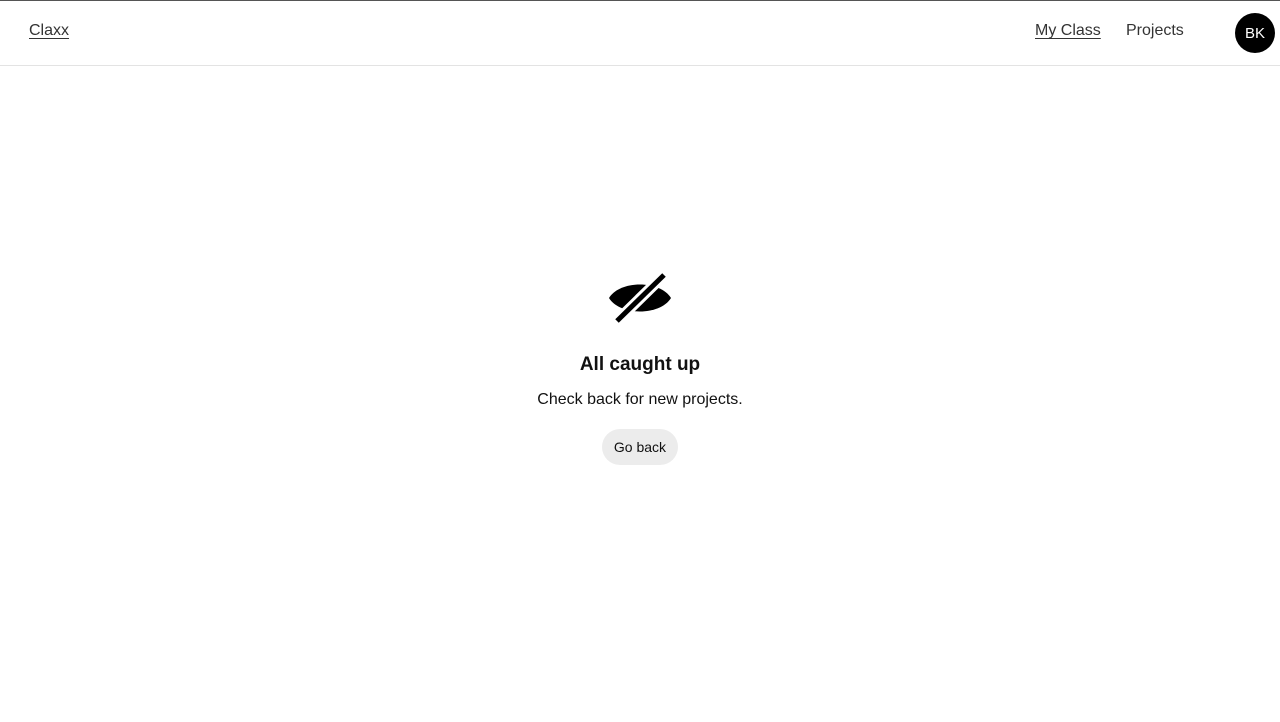 The width and height of the screenshot is (1280, 722). Describe the element at coordinates (640, 364) in the screenshot. I see `empty-state-title: All caught up` at that location.